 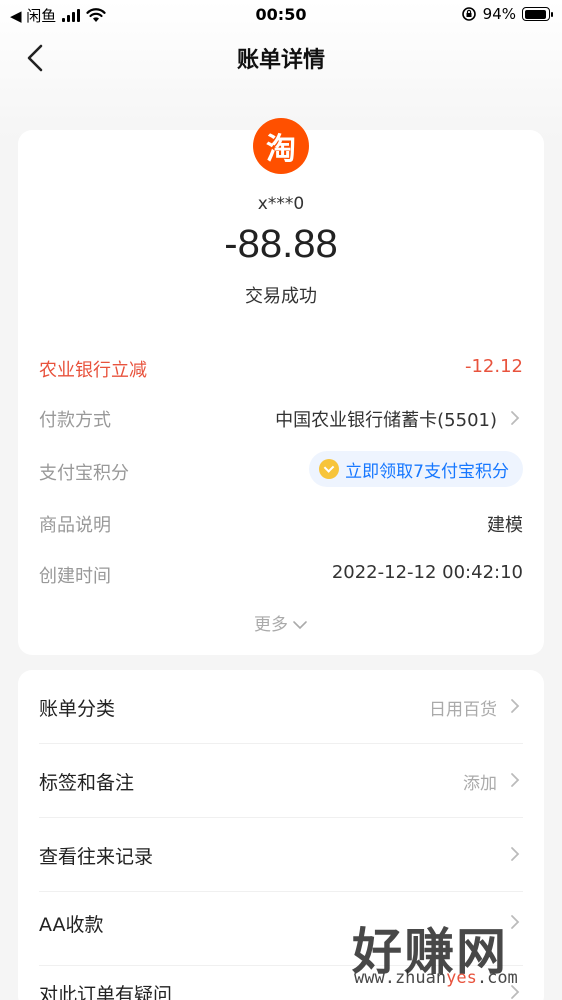 I want to click on transaction-history-row: 查看往来记录, so click(x=281, y=855).